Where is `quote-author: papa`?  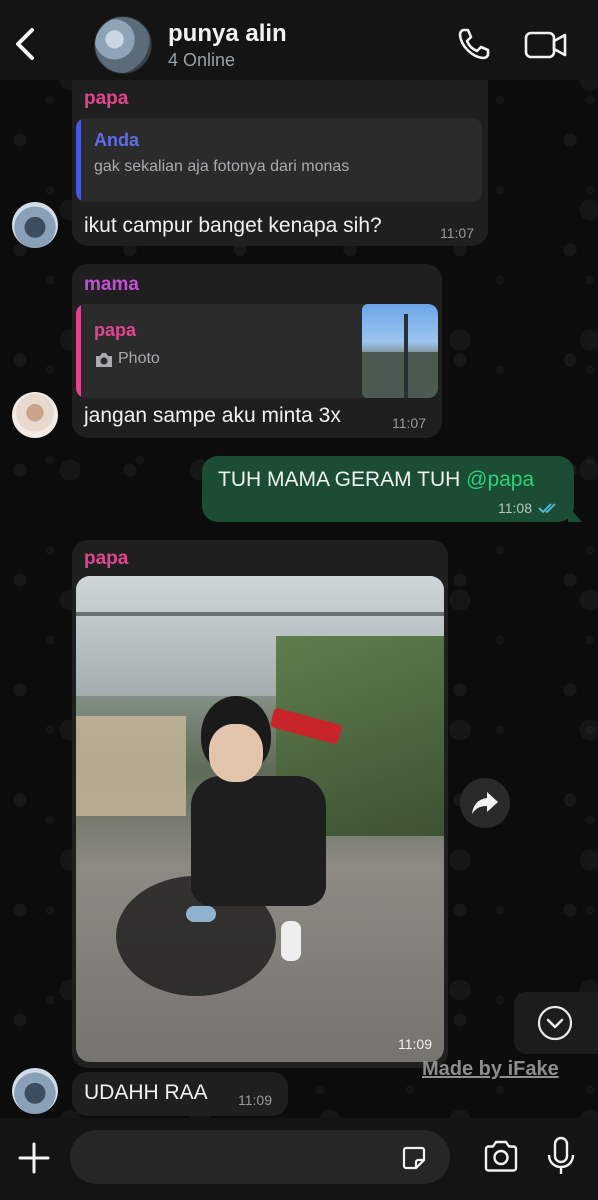
quote-author: papa is located at coordinates (115, 330).